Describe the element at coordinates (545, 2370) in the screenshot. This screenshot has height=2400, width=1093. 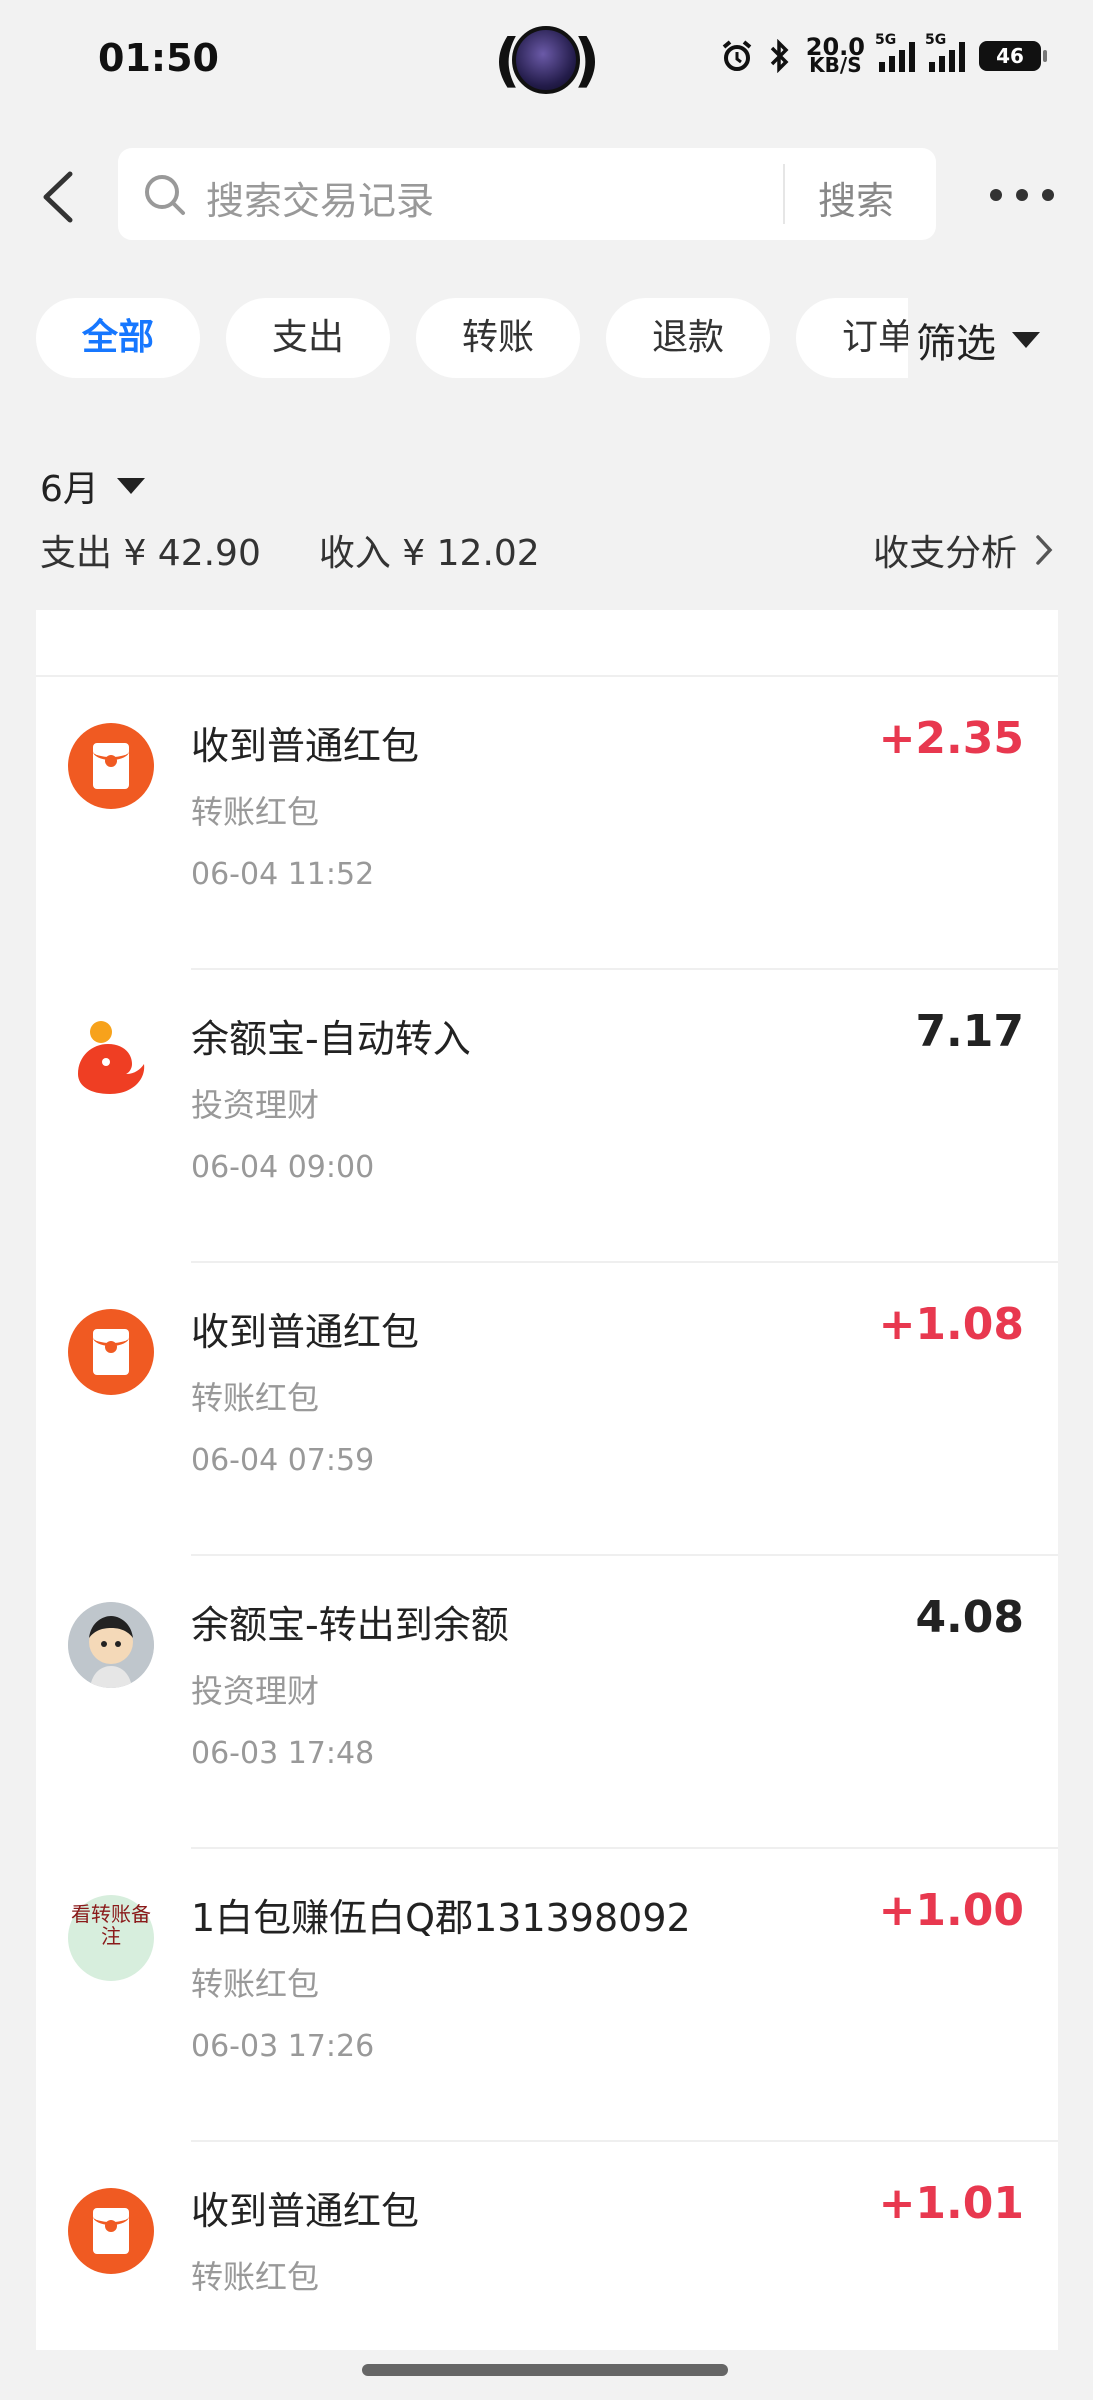
I see `home-indicator` at that location.